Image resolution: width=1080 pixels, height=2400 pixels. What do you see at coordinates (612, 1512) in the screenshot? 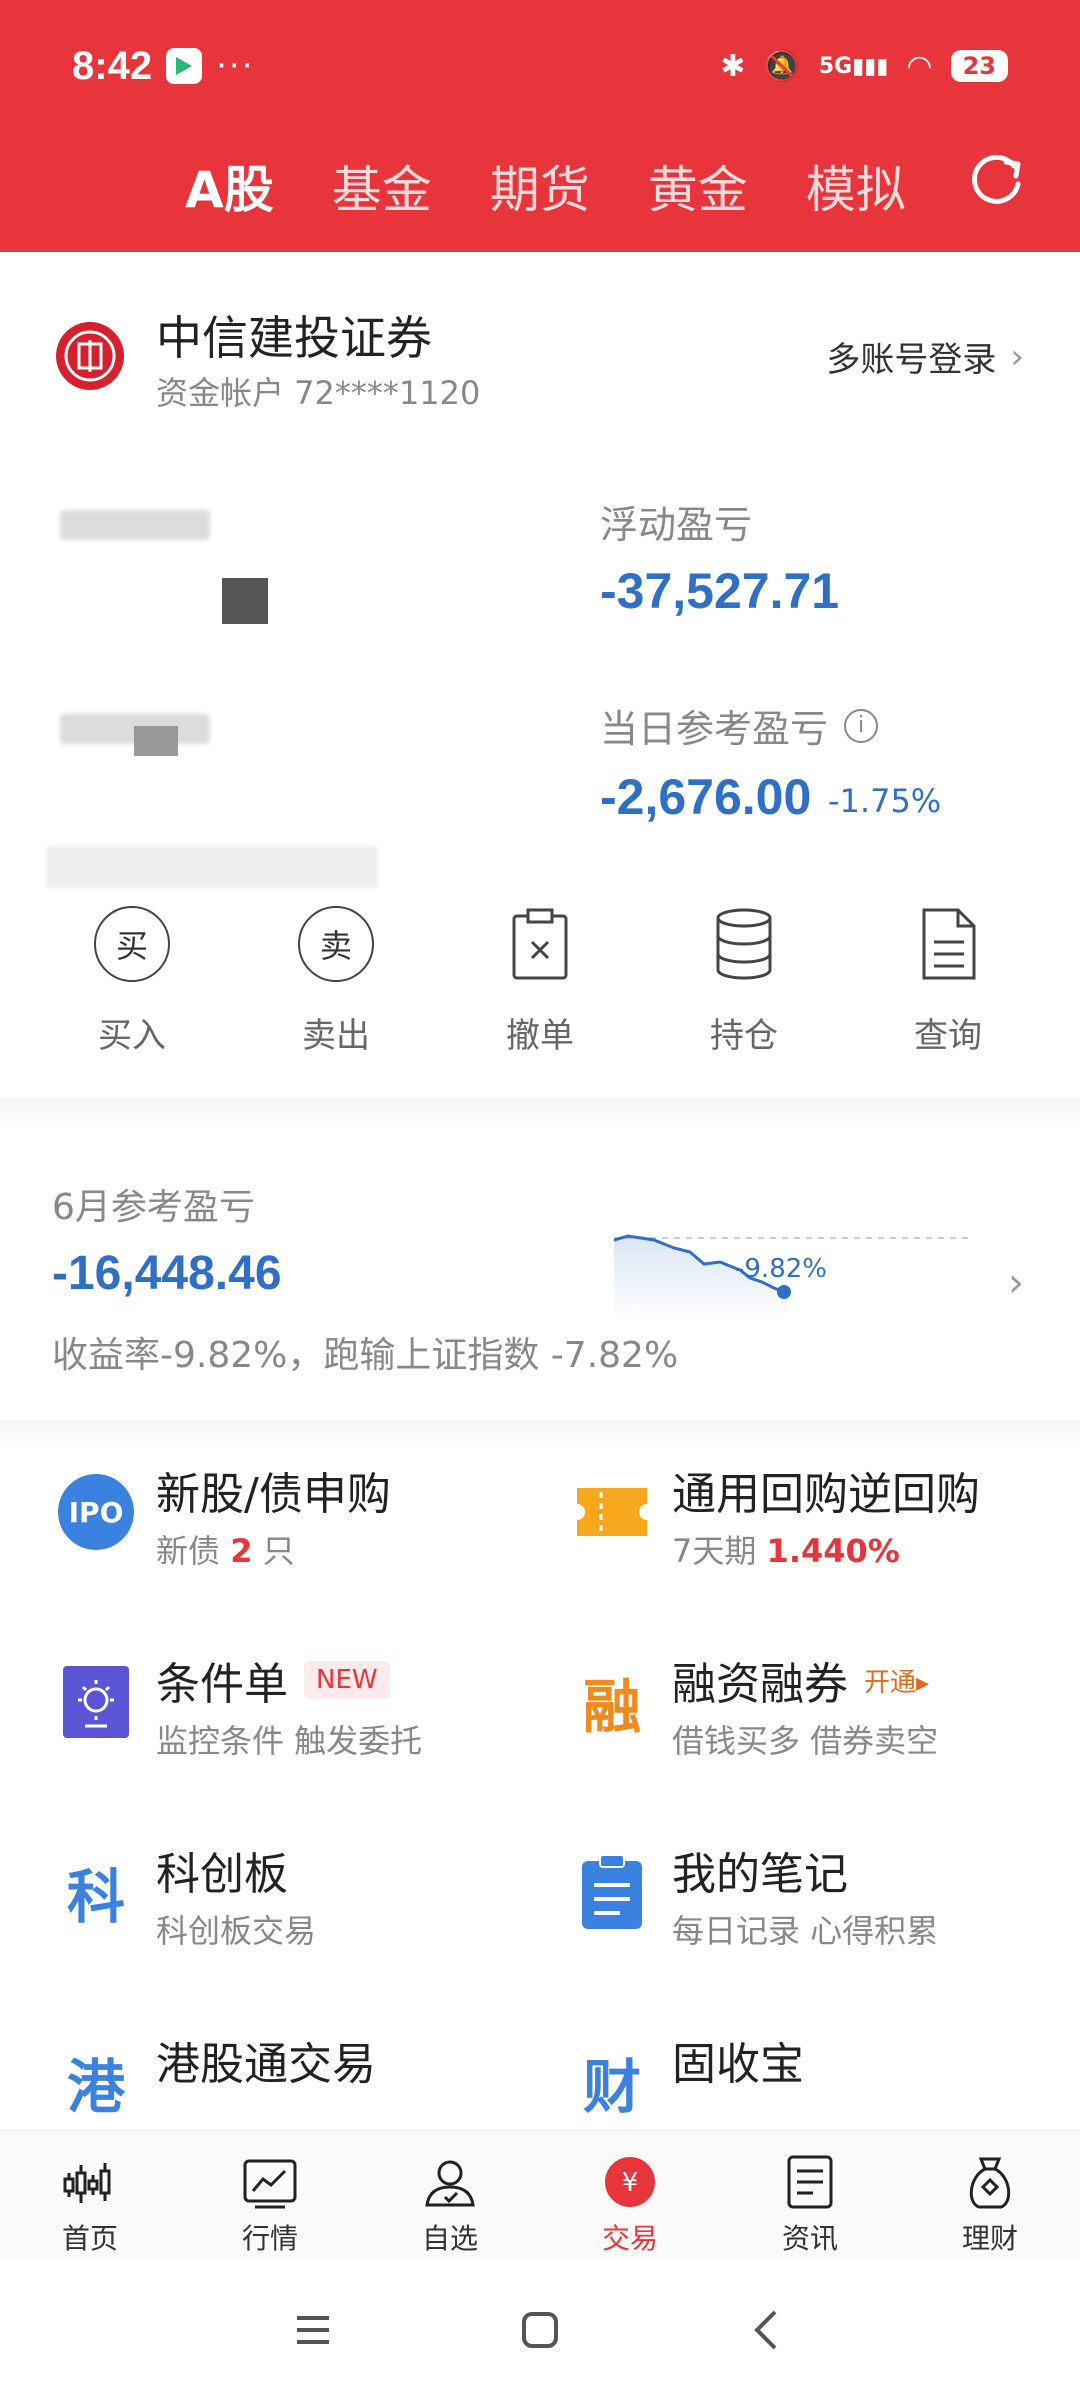
I see `ticket-icon` at bounding box center [612, 1512].